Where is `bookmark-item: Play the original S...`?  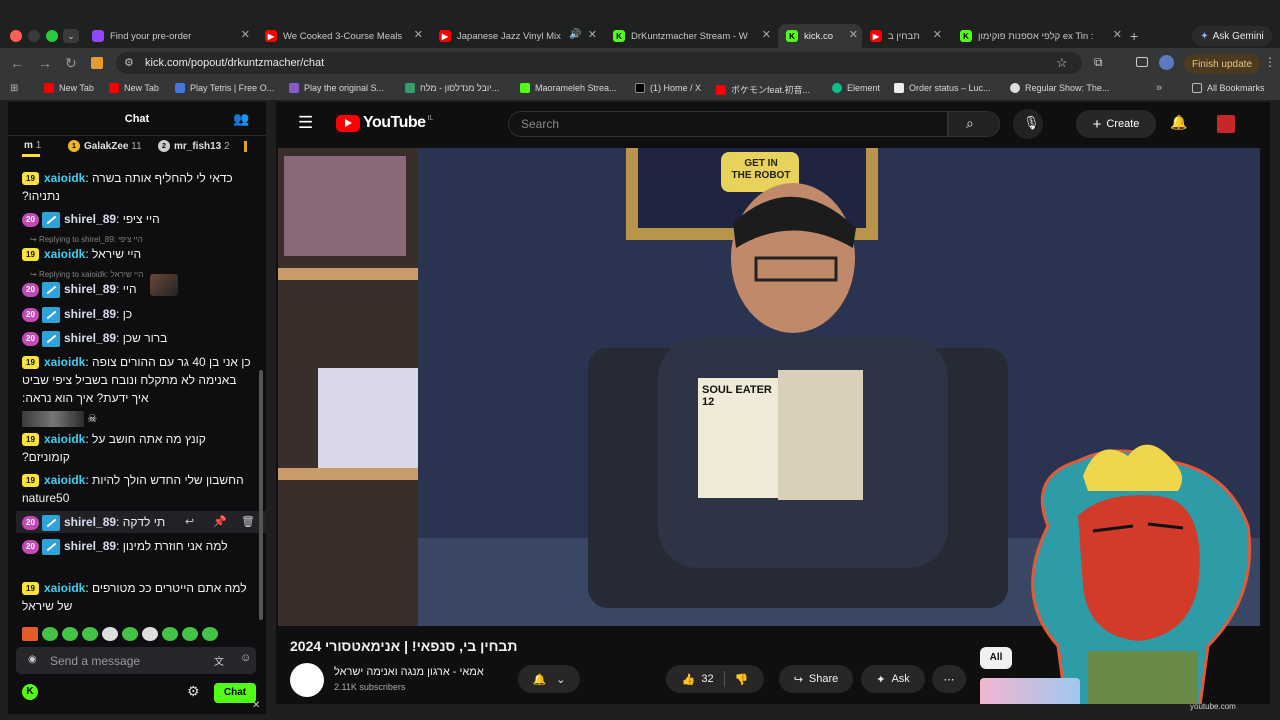 bookmark-item: Play the original S... is located at coordinates (336, 88).